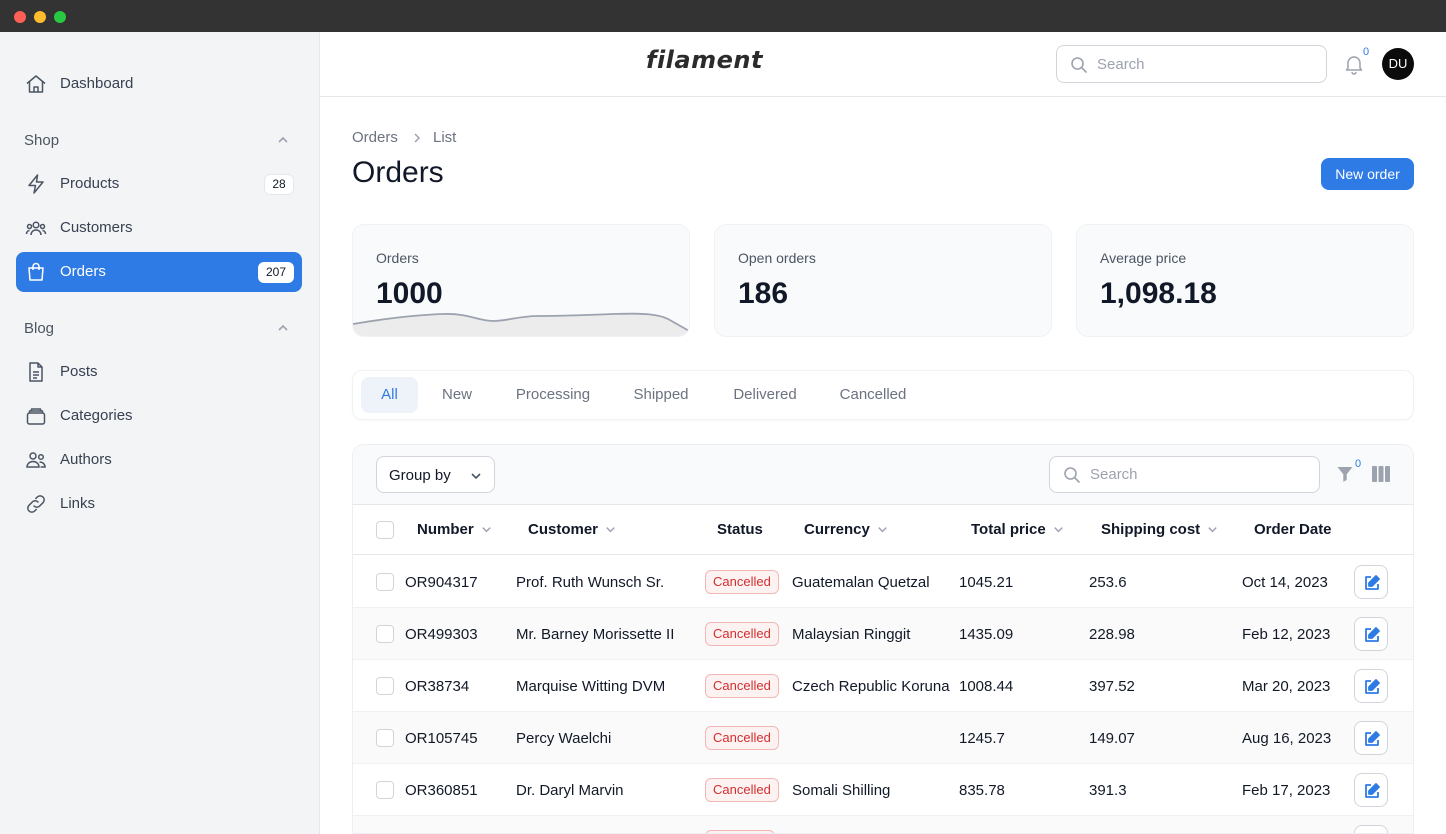  I want to click on cell-shipping-cost: 253.6, so click(1108, 582).